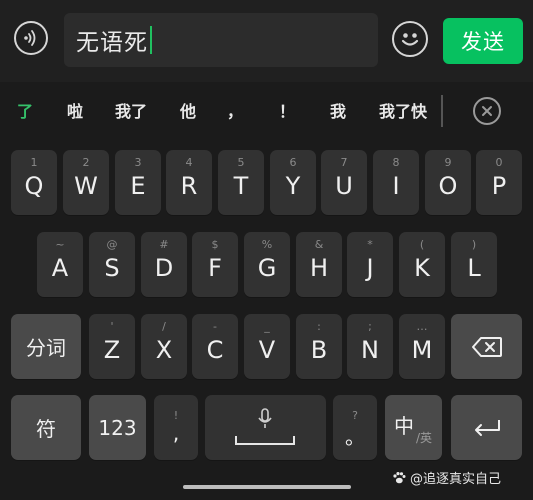  I want to click on key-a: ~ A, so click(60, 264).